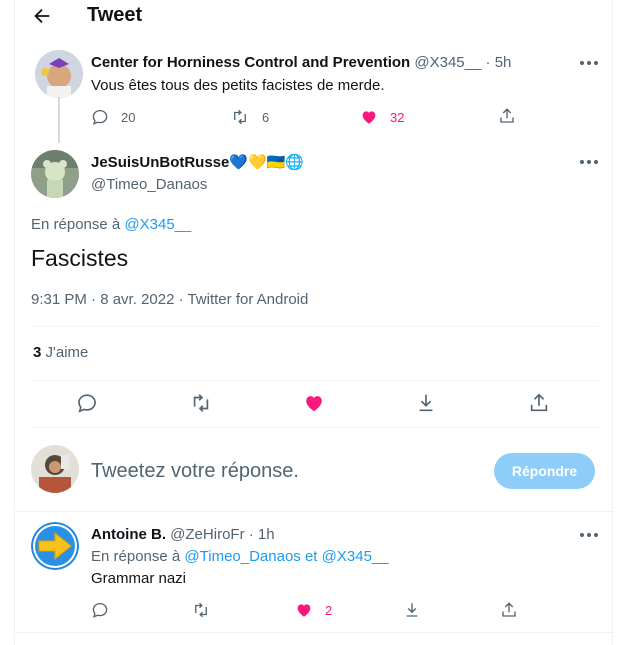 The width and height of the screenshot is (630, 645). What do you see at coordinates (266, 534) in the screenshot?
I see `tweet-time: 1h` at bounding box center [266, 534].